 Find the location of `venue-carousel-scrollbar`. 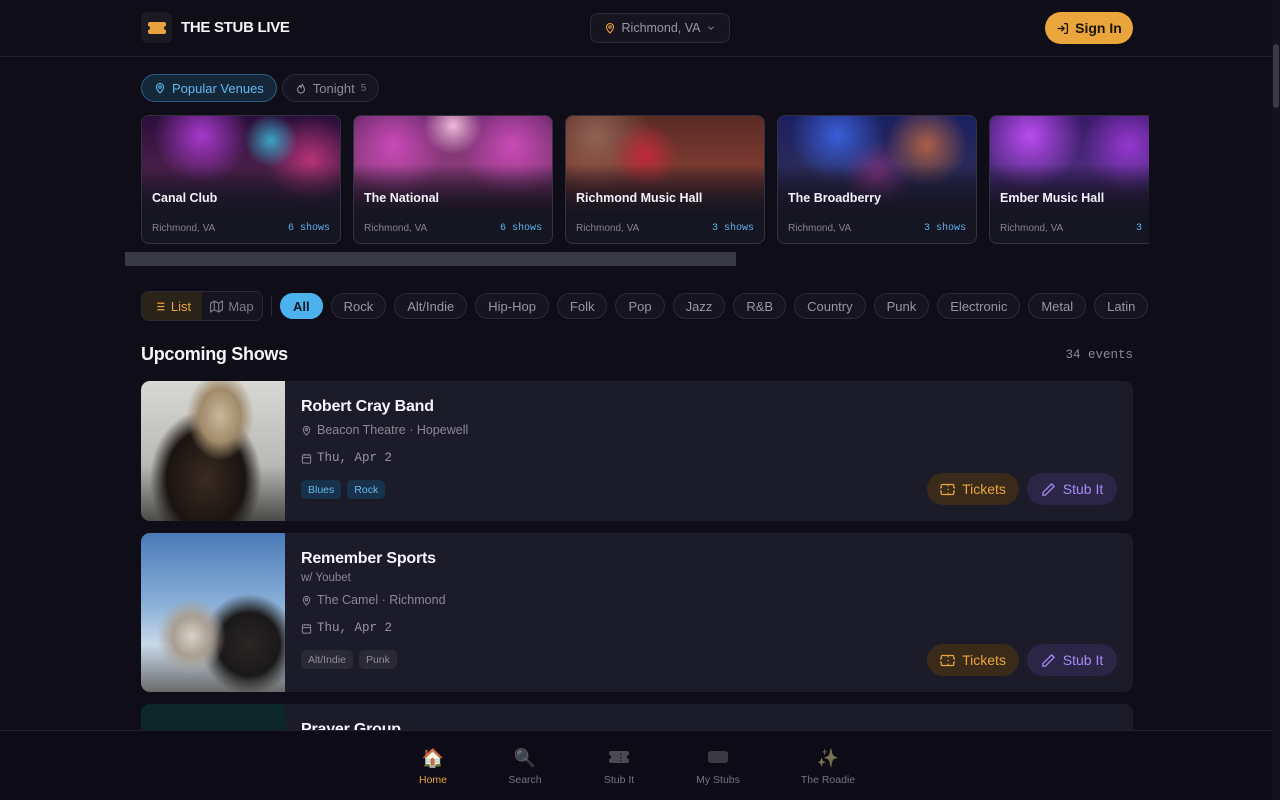

venue-carousel-scrollbar is located at coordinates (430, 259).